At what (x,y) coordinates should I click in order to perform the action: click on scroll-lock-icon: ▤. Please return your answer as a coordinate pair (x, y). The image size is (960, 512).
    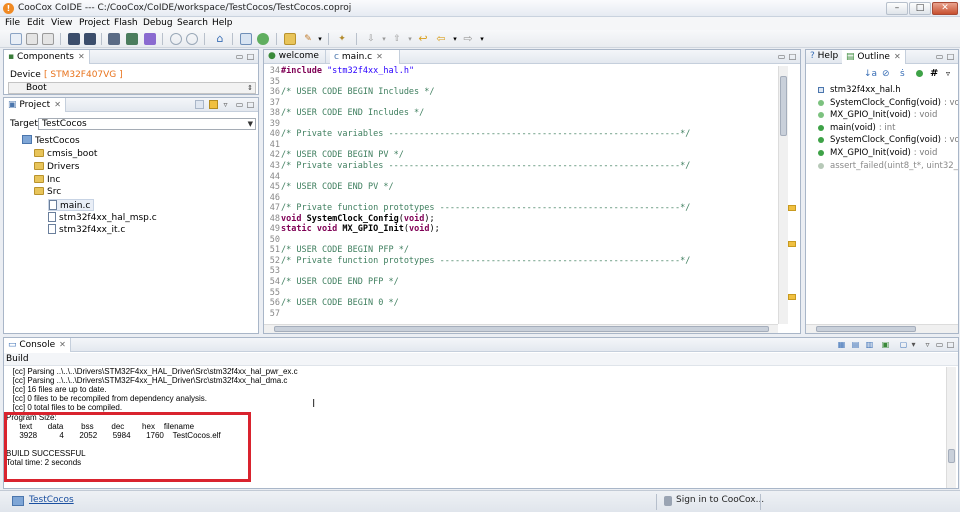
    Looking at the image, I should click on (855, 344).